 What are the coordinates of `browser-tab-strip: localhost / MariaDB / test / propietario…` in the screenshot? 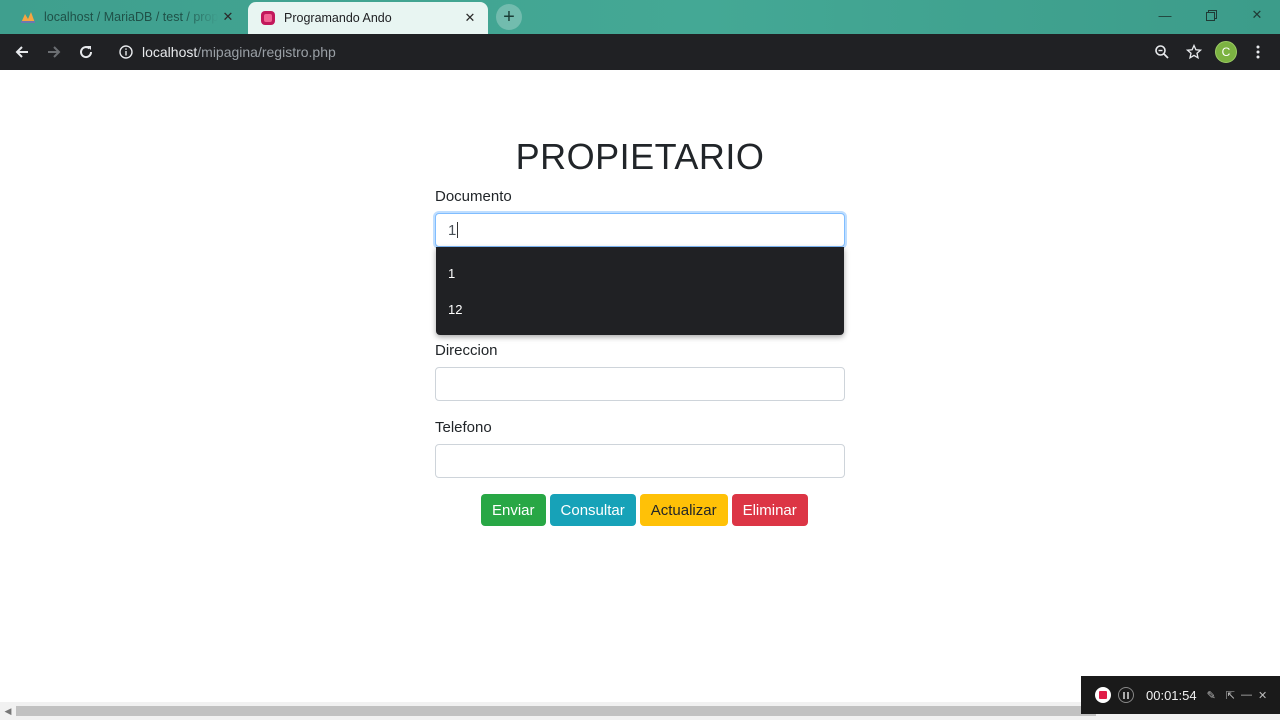 It's located at (640, 17).